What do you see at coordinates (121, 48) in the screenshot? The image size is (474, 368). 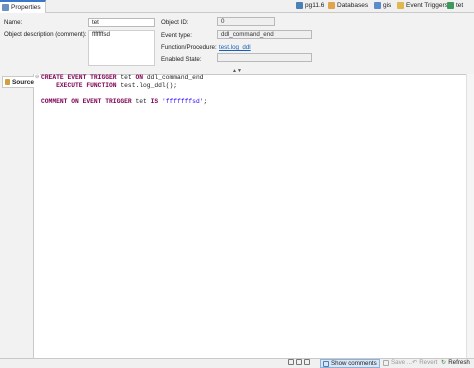 I see `description-field: fffffffsd` at bounding box center [121, 48].